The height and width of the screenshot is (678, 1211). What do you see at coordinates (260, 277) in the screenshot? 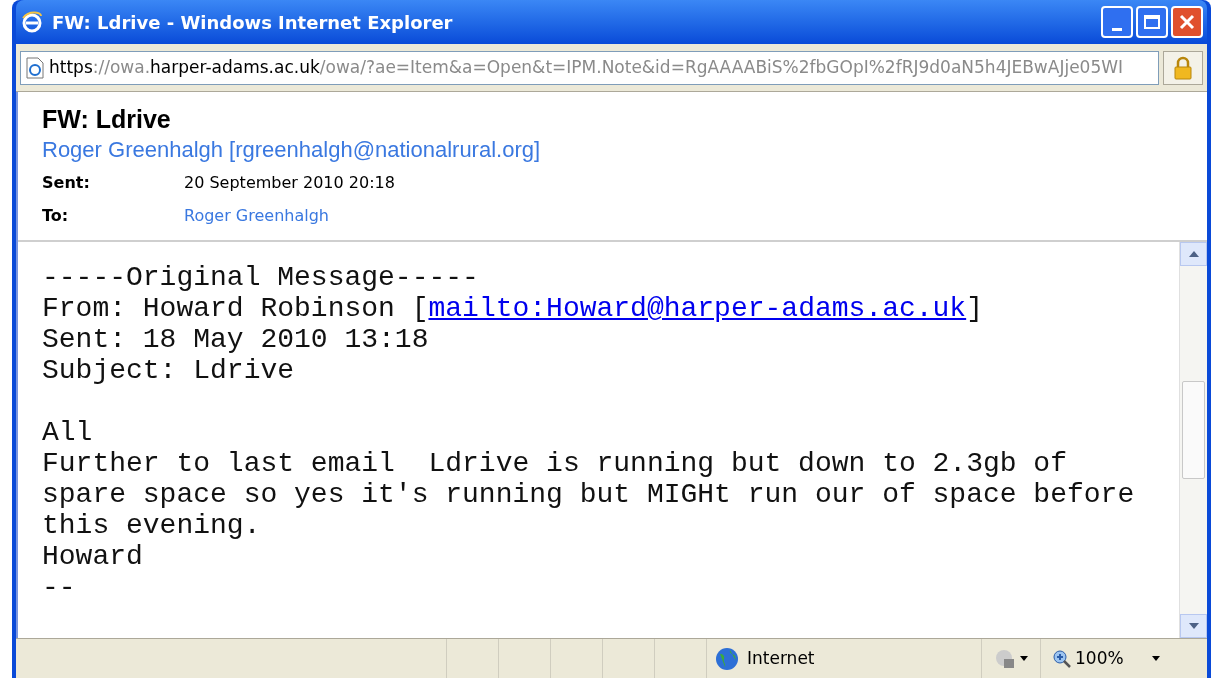
I see `body-text-line: -----Original Message-----` at bounding box center [260, 277].